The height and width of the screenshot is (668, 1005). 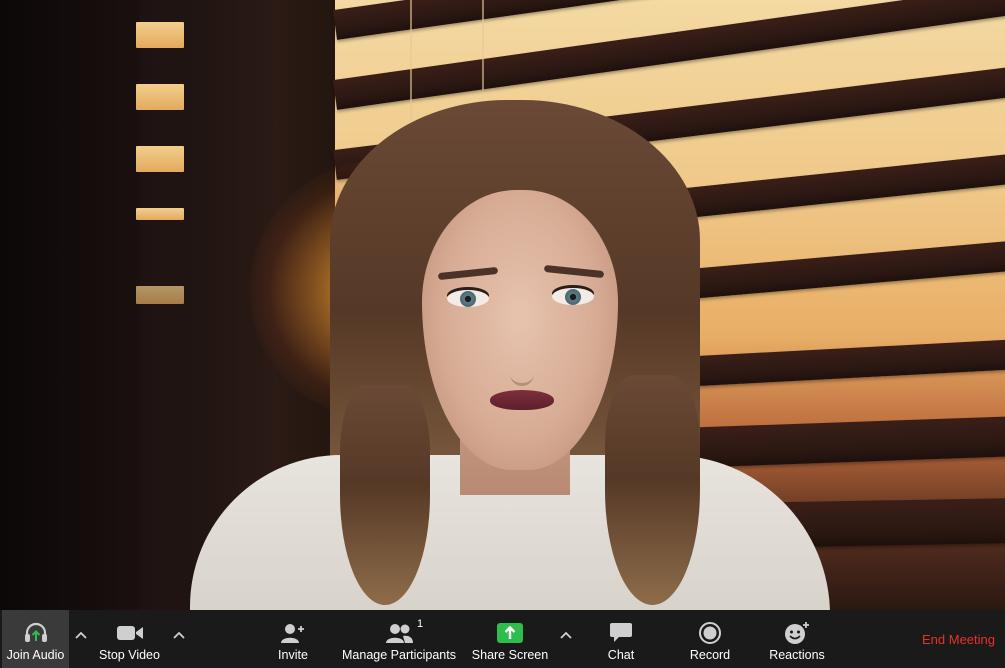 What do you see at coordinates (510, 633) in the screenshot?
I see `share-screen-icon` at bounding box center [510, 633].